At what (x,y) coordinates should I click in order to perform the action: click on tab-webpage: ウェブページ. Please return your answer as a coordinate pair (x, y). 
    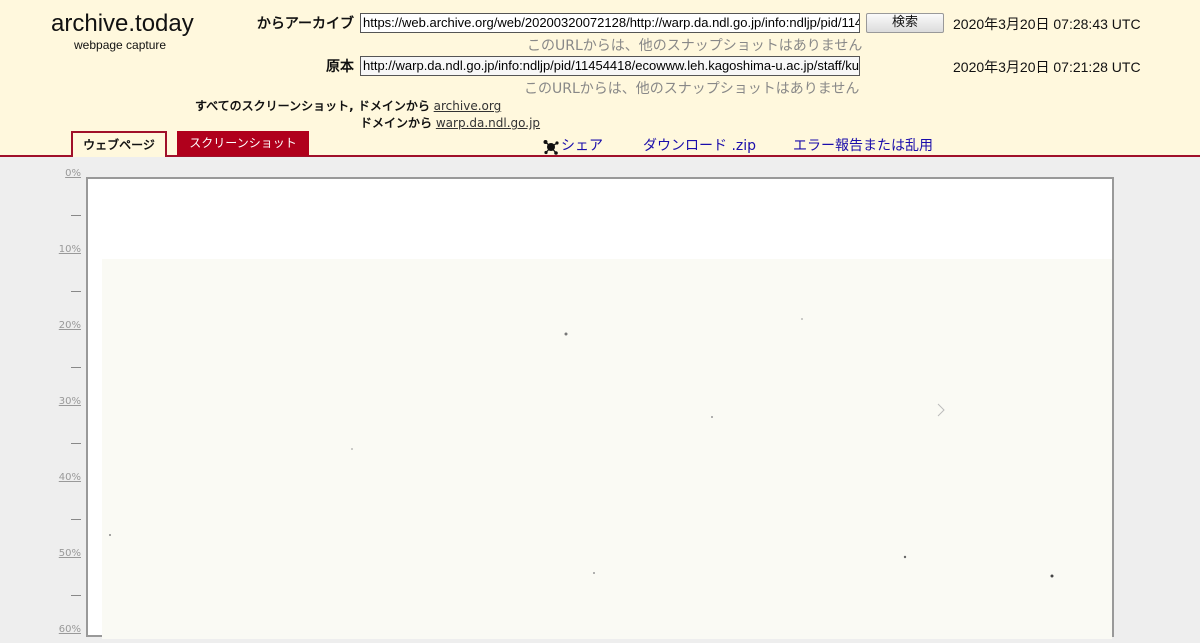
    Looking at the image, I should click on (119, 144).